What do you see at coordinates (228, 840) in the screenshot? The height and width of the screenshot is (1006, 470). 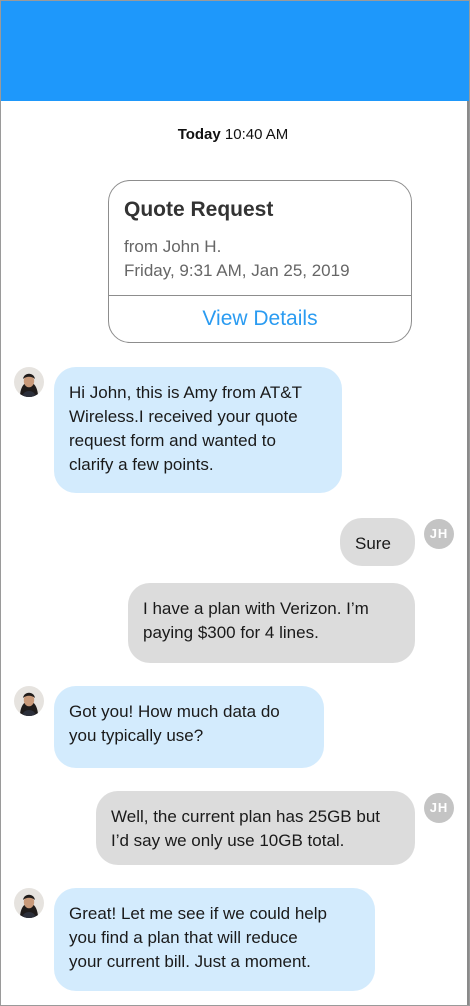 I see `message-line: I’d say we only use 10GB total.` at bounding box center [228, 840].